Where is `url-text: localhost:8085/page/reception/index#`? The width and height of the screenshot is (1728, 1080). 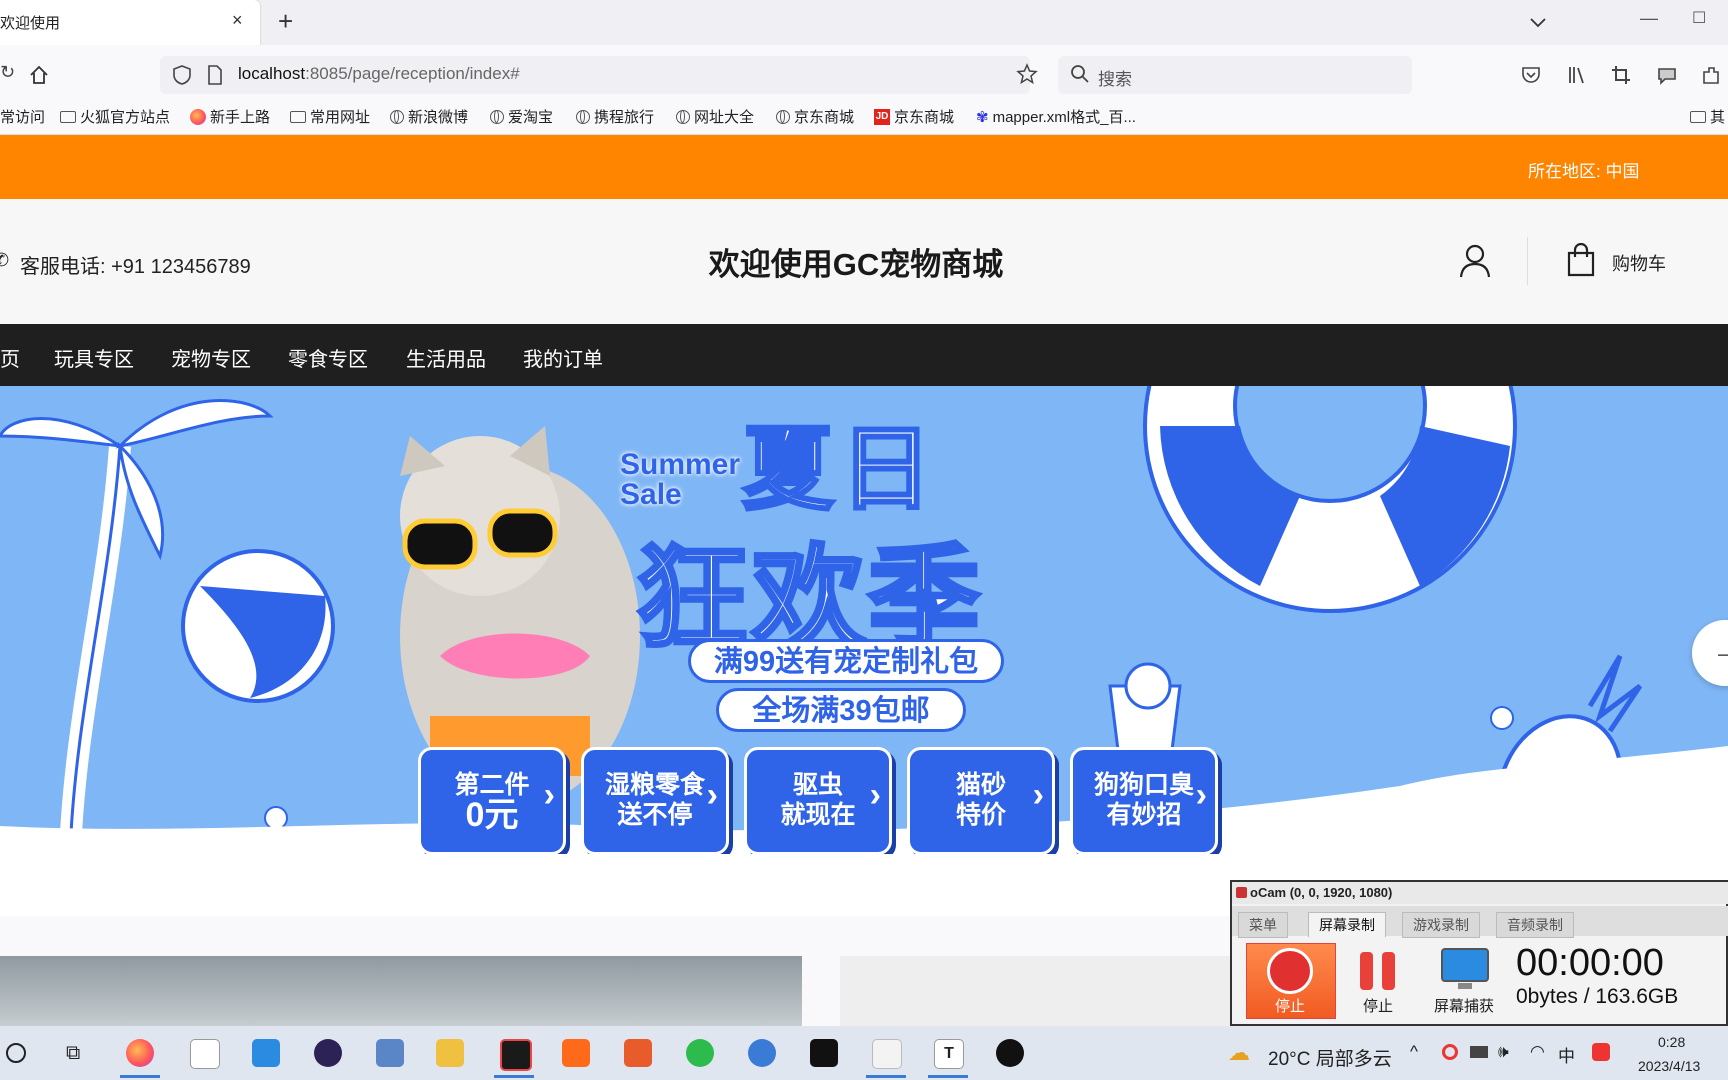 url-text: localhost:8085/page/reception/index# is located at coordinates (379, 74).